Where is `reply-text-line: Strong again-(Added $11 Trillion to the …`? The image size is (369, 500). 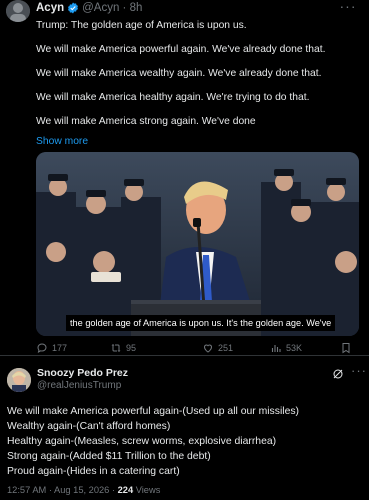 reply-text-line: Strong again-(Added $11 Trillion to the … is located at coordinates (109, 456).